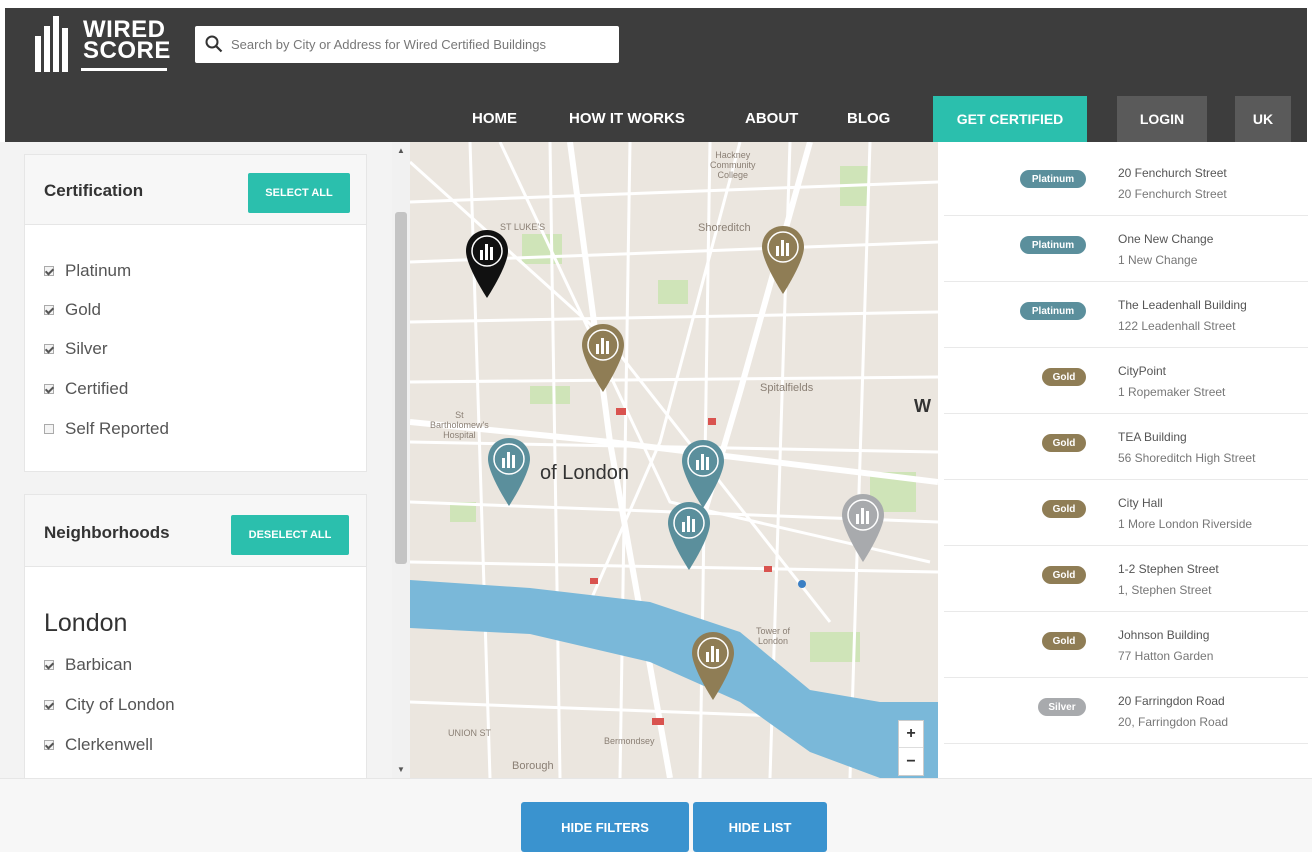  Describe the element at coordinates (863, 528) in the screenshot. I see `map-marker-silver` at that location.